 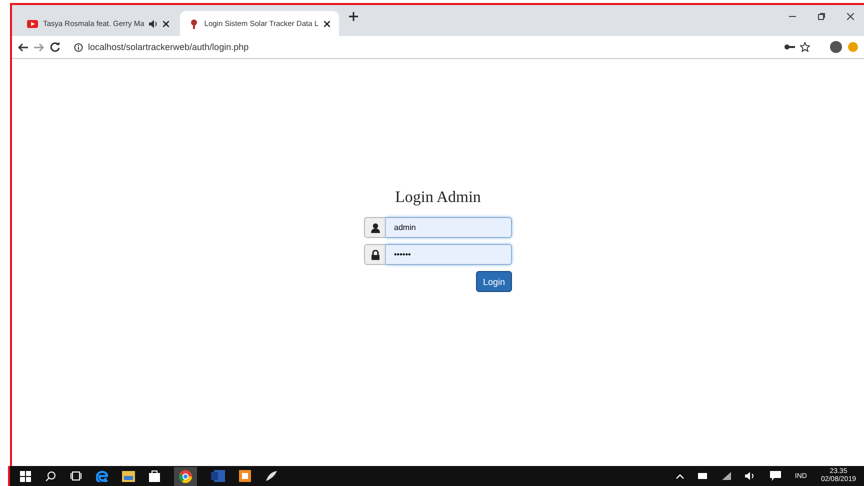 What do you see at coordinates (353, 16) in the screenshot?
I see `new-tab-icon` at bounding box center [353, 16].